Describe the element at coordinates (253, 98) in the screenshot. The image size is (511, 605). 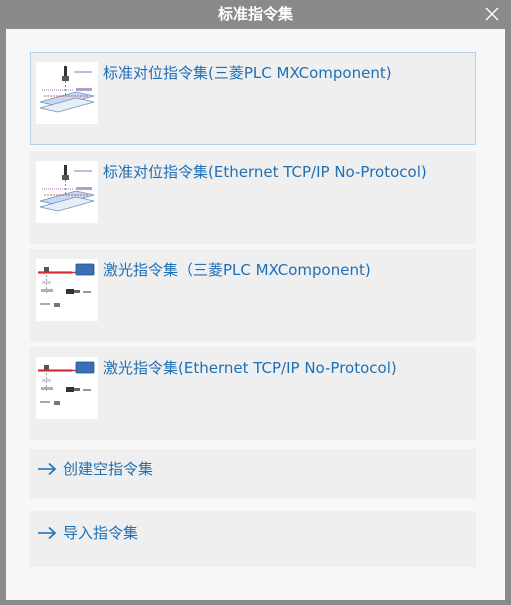
I see `template-card-alignment-mxcomponent: 标准对位指令集(三菱PLC MXComponent)` at that location.